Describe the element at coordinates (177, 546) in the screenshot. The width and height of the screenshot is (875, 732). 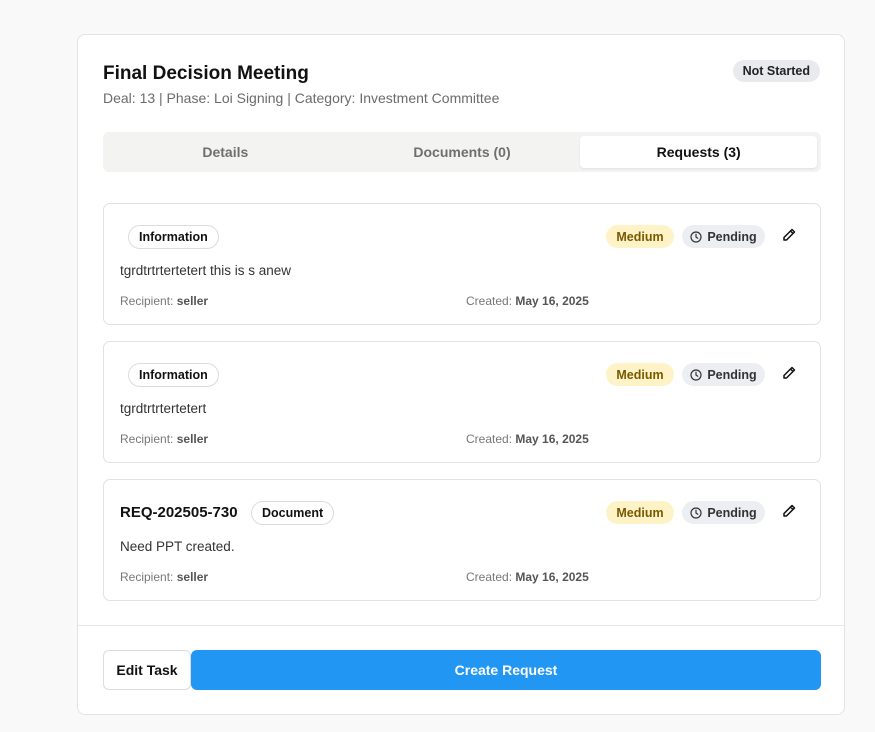
I see `request-description: Need PPT created.` at that location.